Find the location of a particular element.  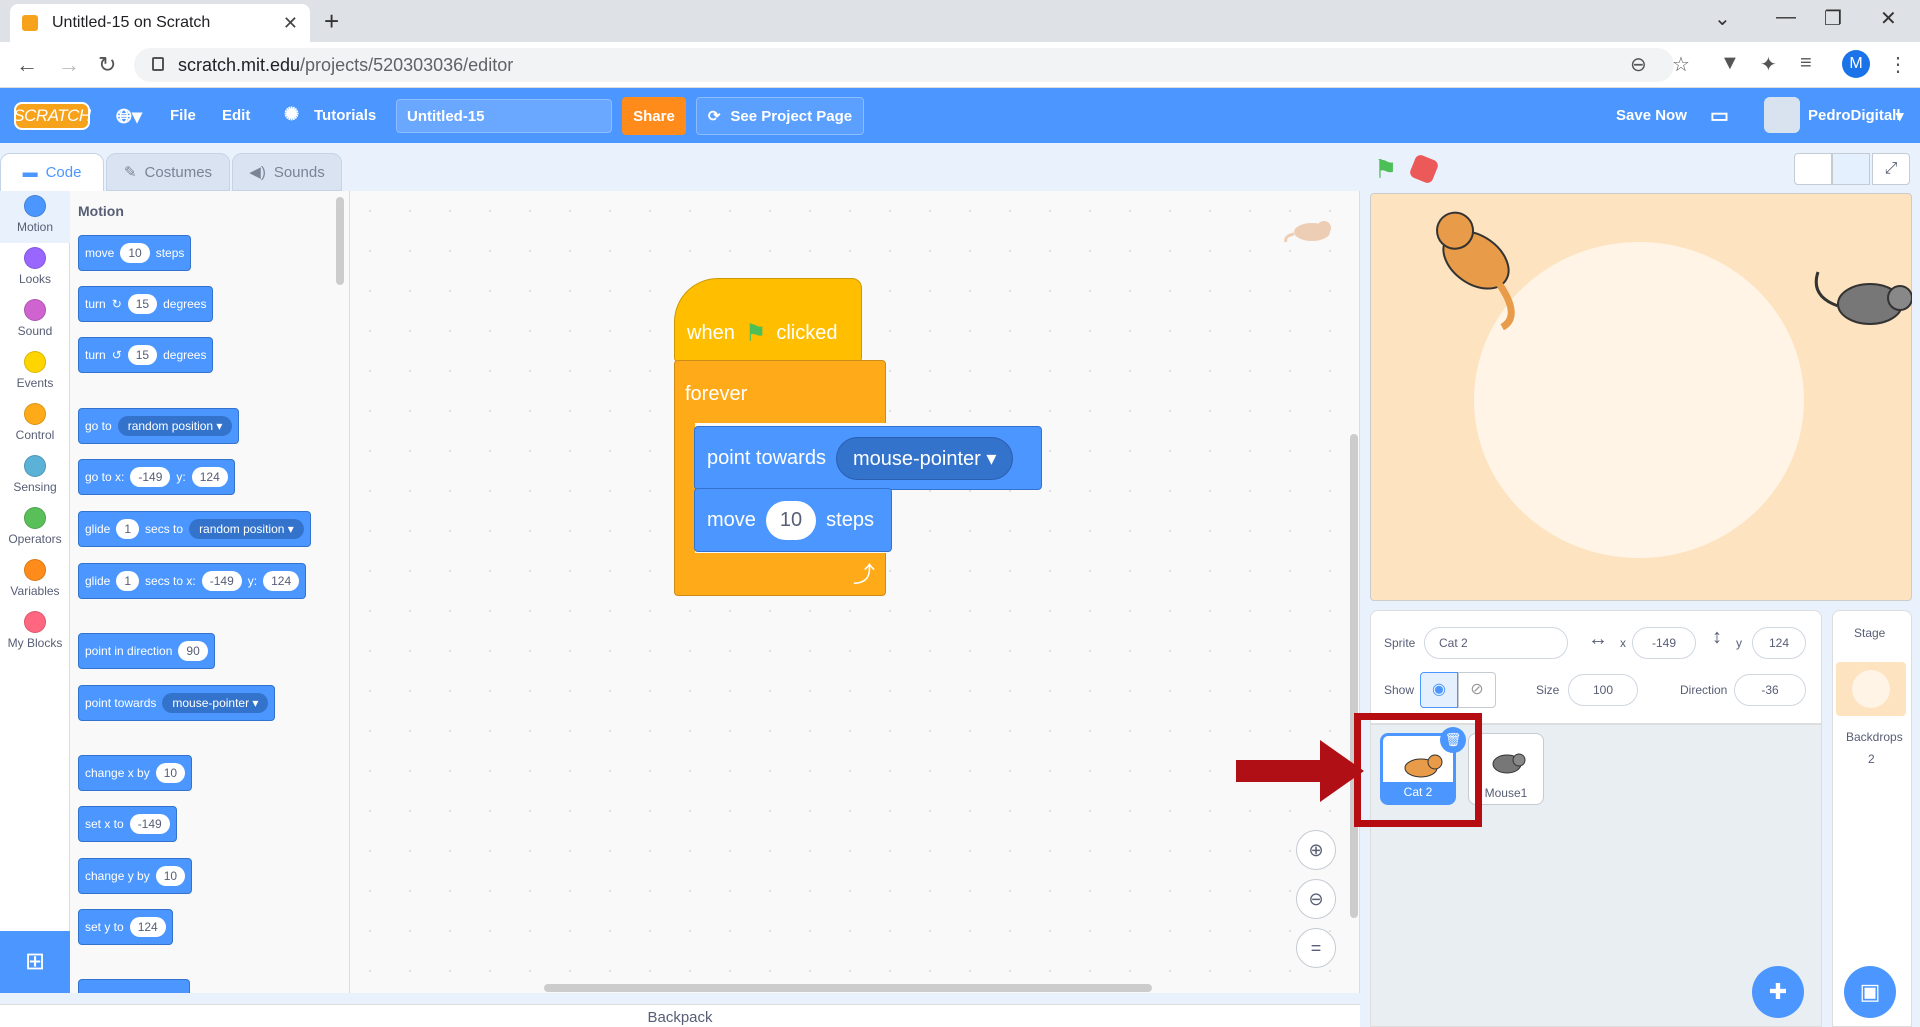

puzzle-icon: ✦ is located at coordinates (1768, 64).